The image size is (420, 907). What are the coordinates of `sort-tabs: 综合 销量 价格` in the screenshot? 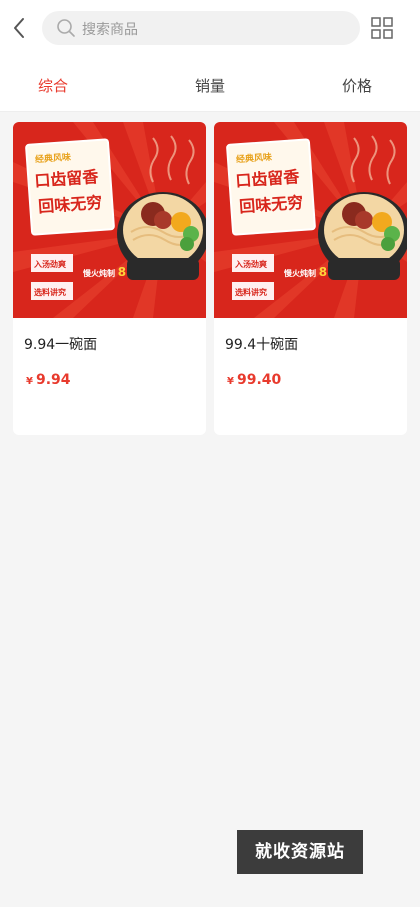 It's located at (210, 84).